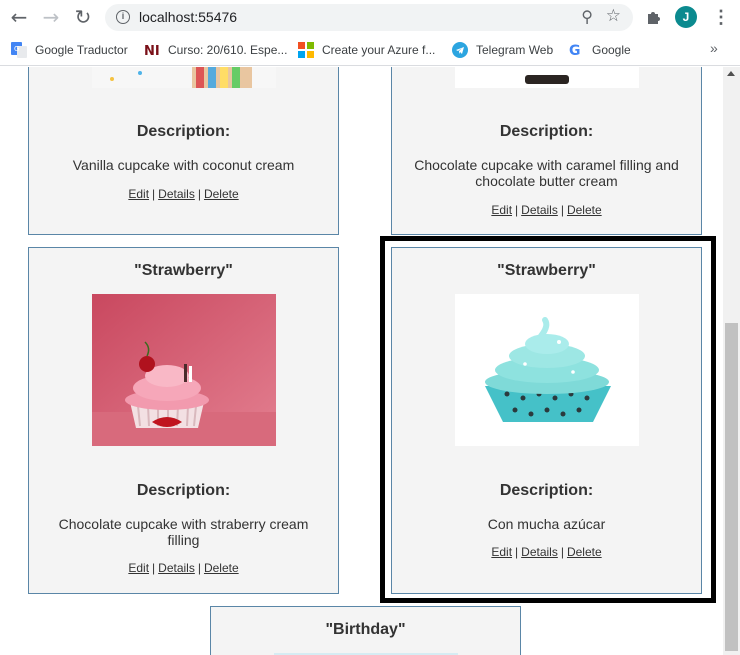 The width and height of the screenshot is (740, 655). What do you see at coordinates (83, 17) in the screenshot?
I see `reload-icon: ↻` at bounding box center [83, 17].